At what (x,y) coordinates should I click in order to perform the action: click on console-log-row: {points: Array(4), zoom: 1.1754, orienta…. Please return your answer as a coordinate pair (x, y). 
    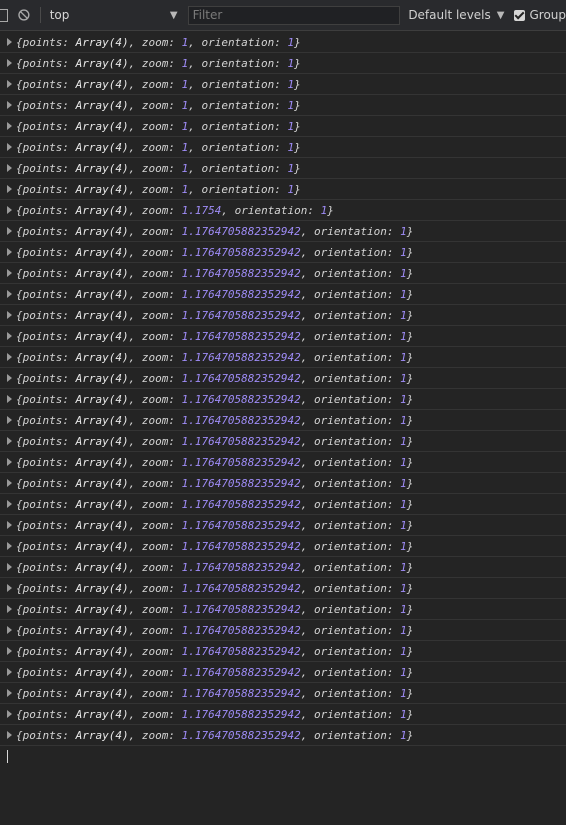
    Looking at the image, I should click on (283, 210).